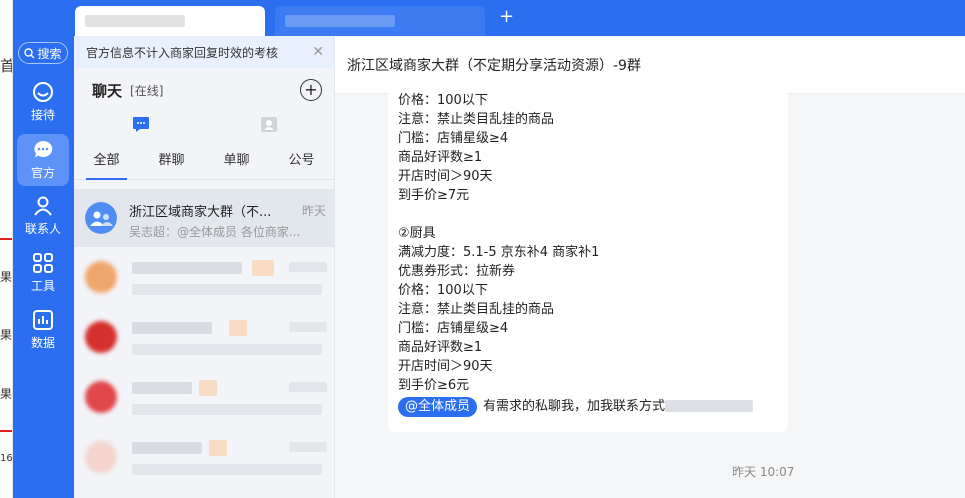 The height and width of the screenshot is (498, 965). I want to click on mention-line: @全体成员 有需求的私聊我，加我联系方式, so click(588, 407).